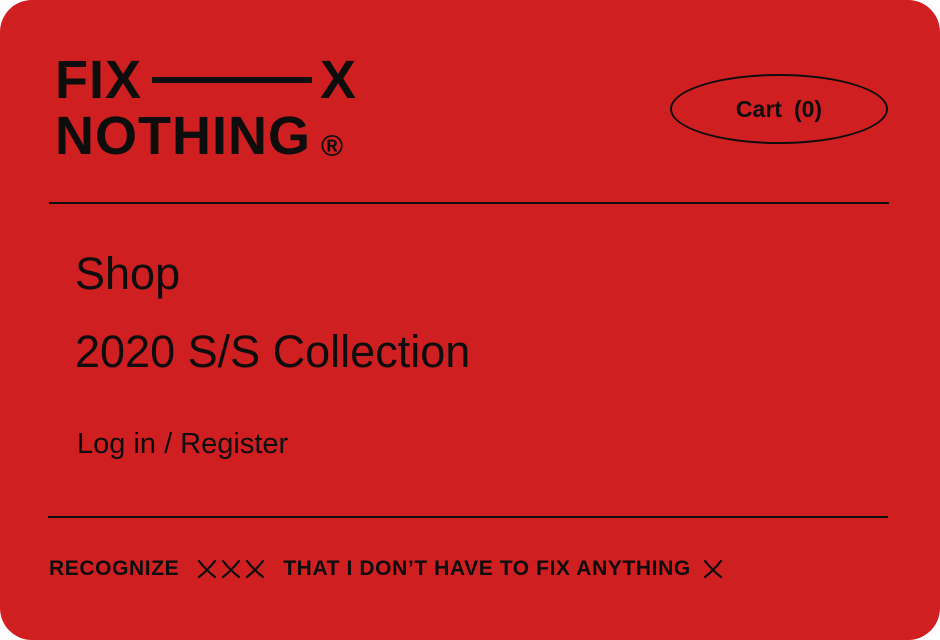 The height and width of the screenshot is (640, 940). Describe the element at coordinates (758, 108) in the screenshot. I see `cart-label: Cart` at that location.